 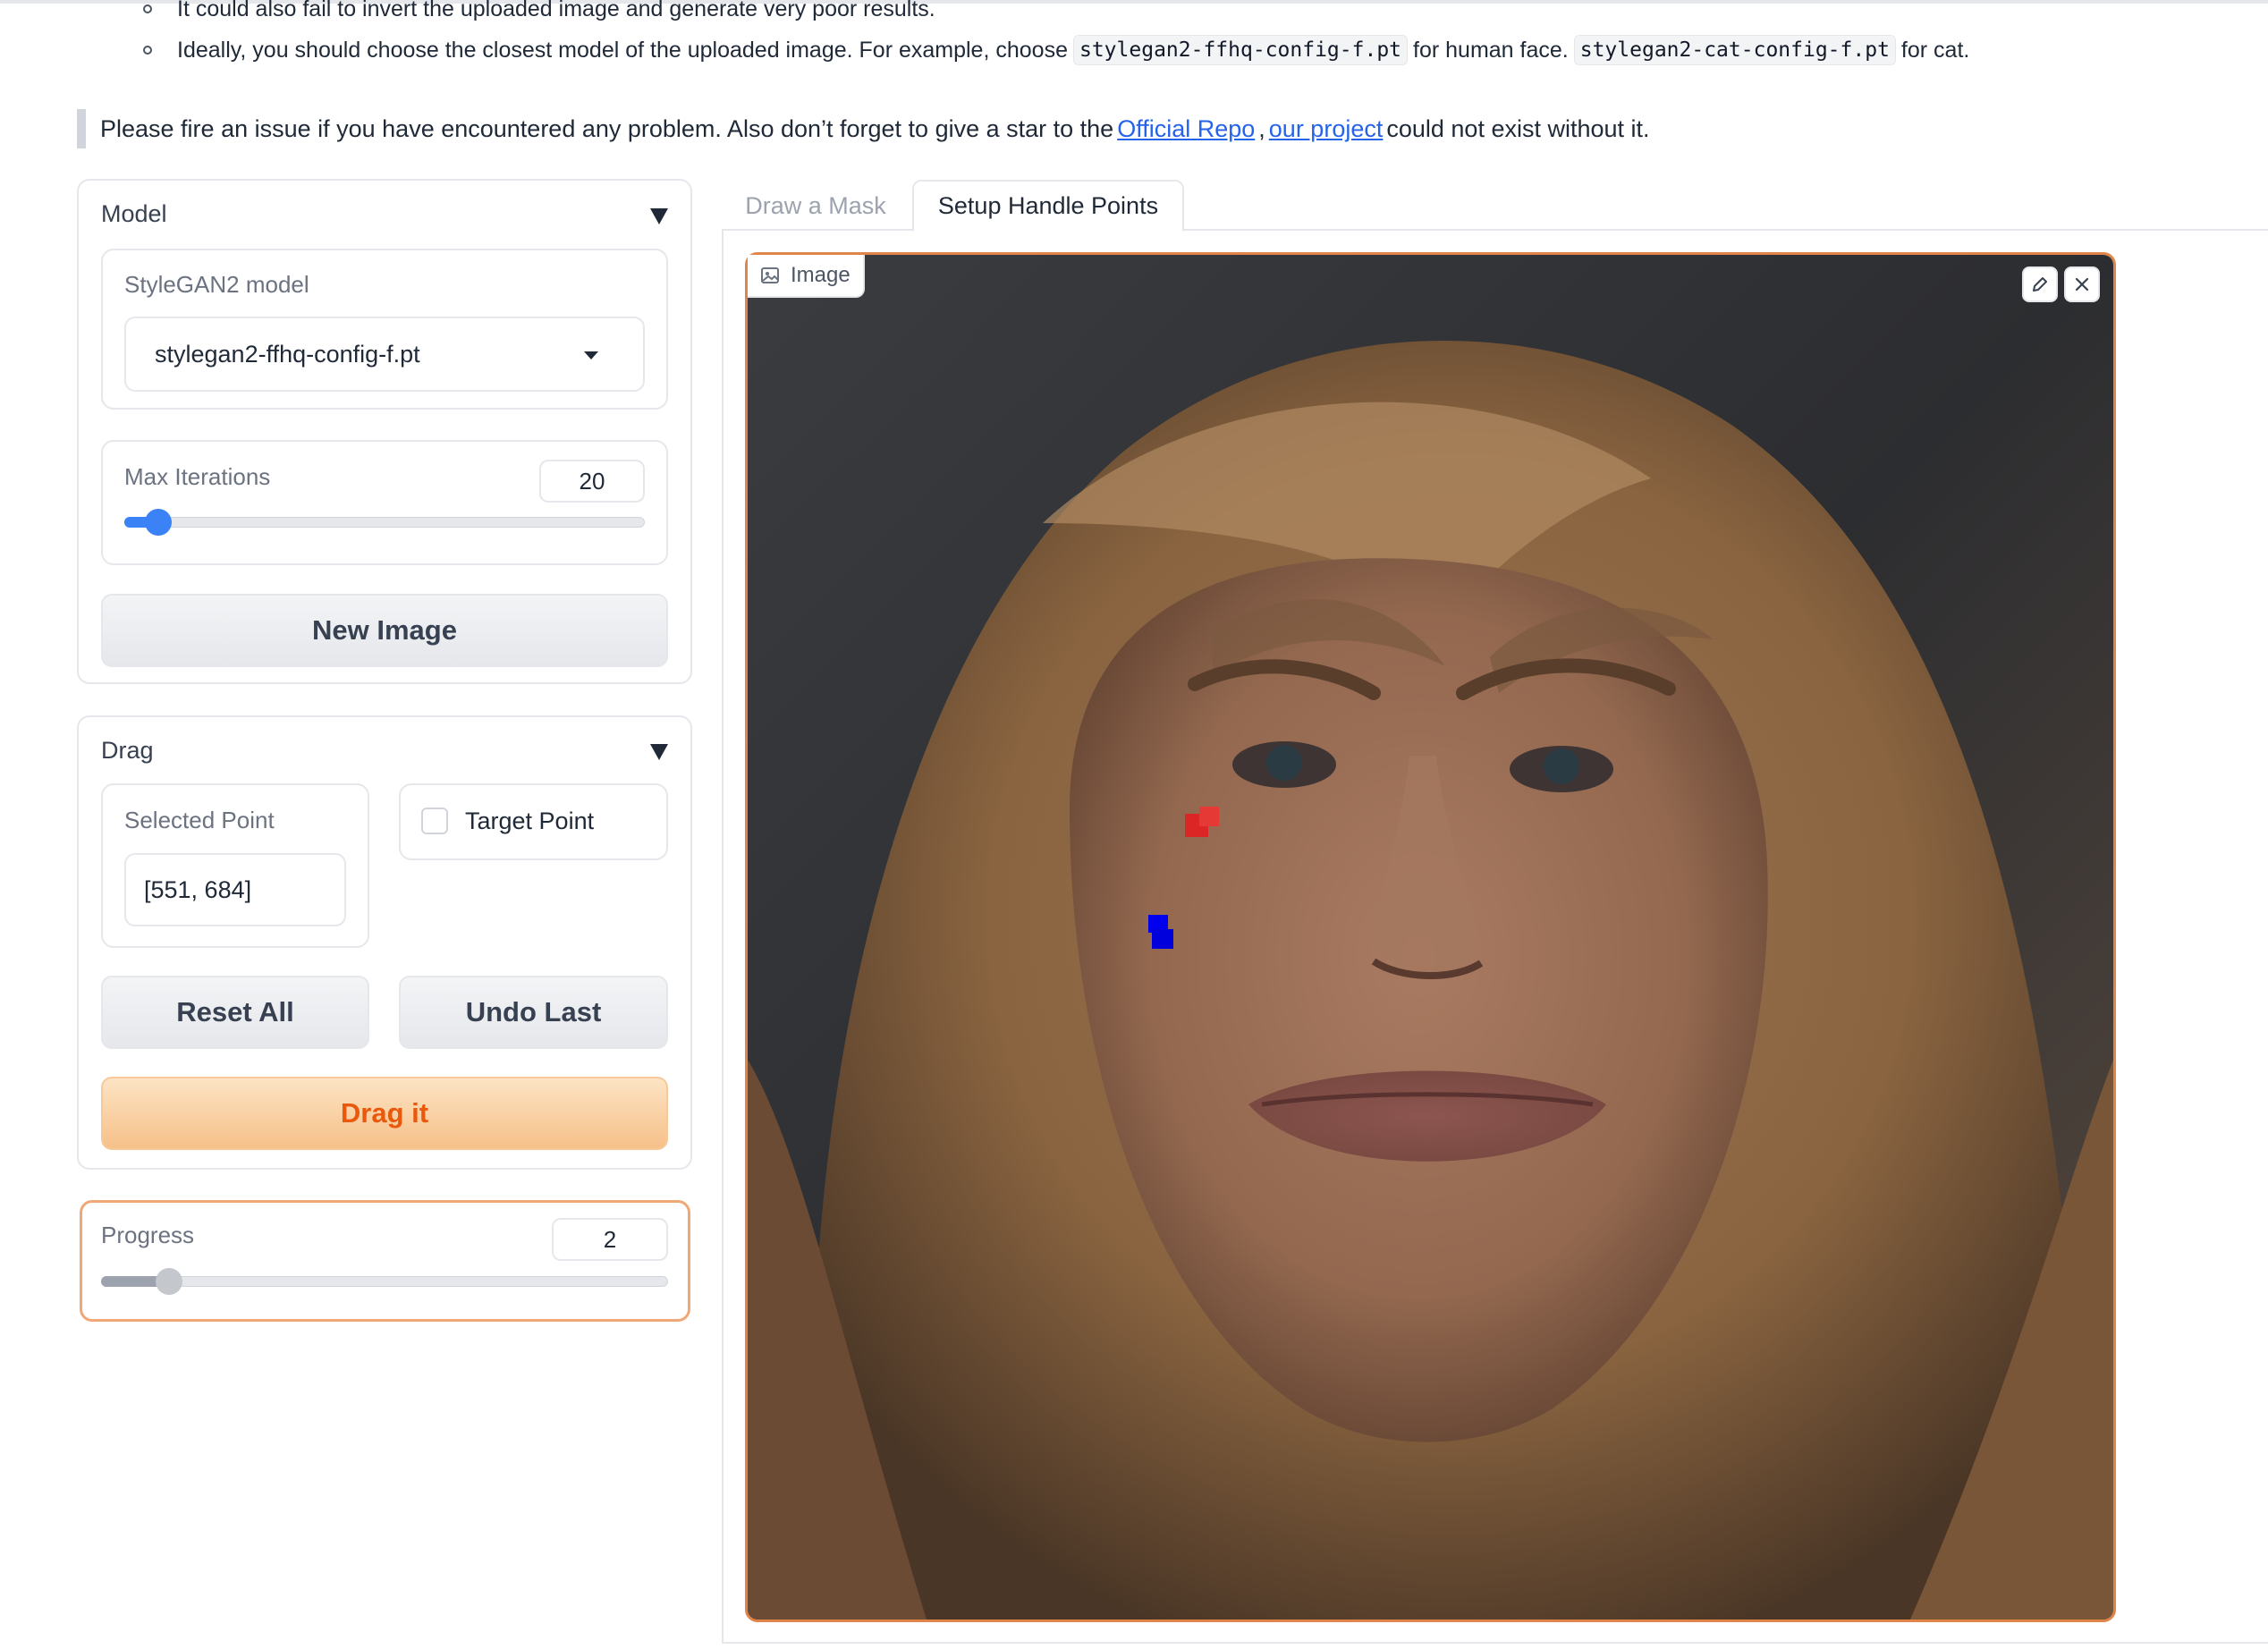 What do you see at coordinates (723, 936) in the screenshot?
I see `right-panel-border` at bounding box center [723, 936].